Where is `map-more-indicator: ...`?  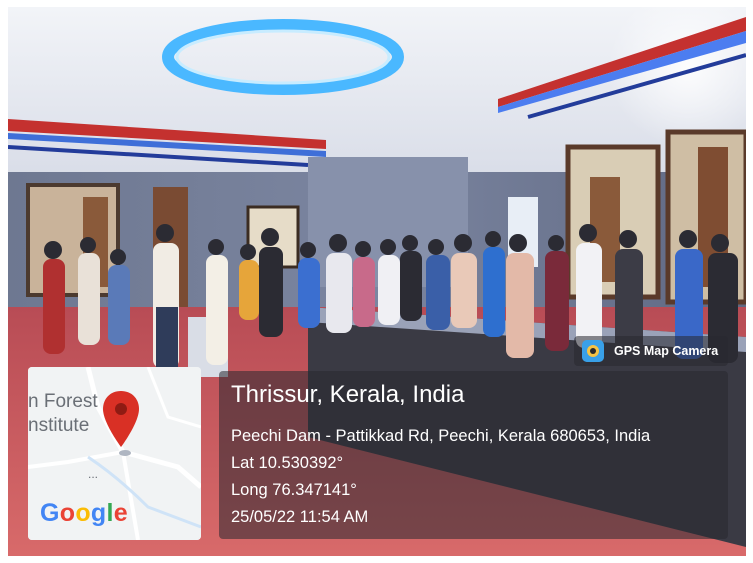
map-more-indicator: ... is located at coordinates (93, 474).